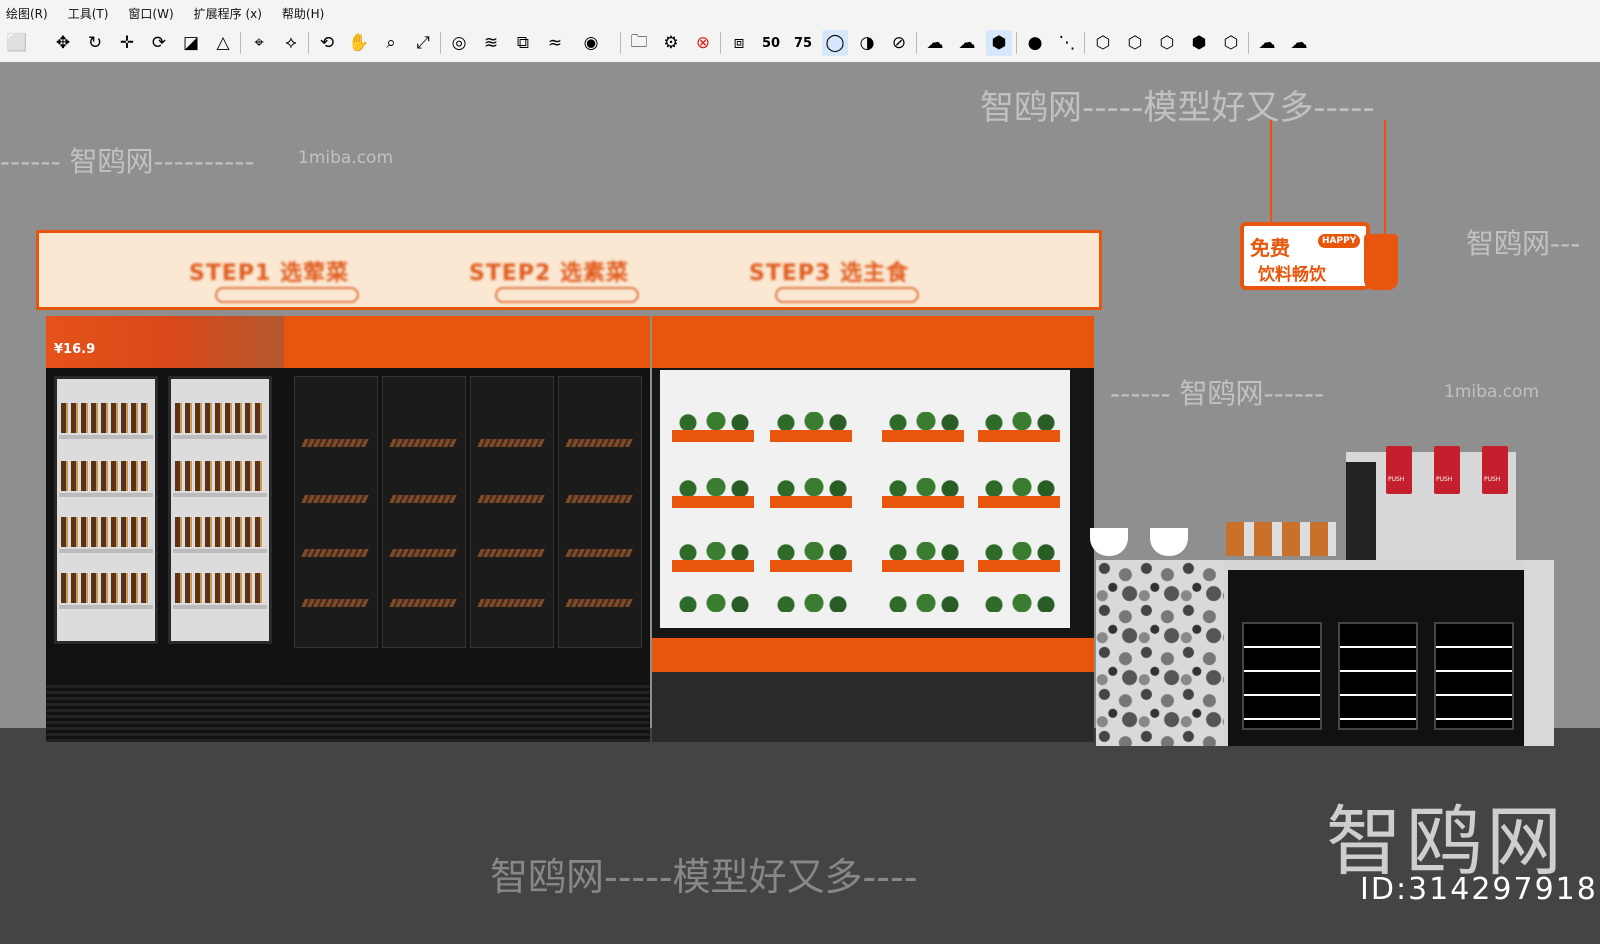  I want to click on menu-extensions: 扩展程序 (x), so click(228, 13).